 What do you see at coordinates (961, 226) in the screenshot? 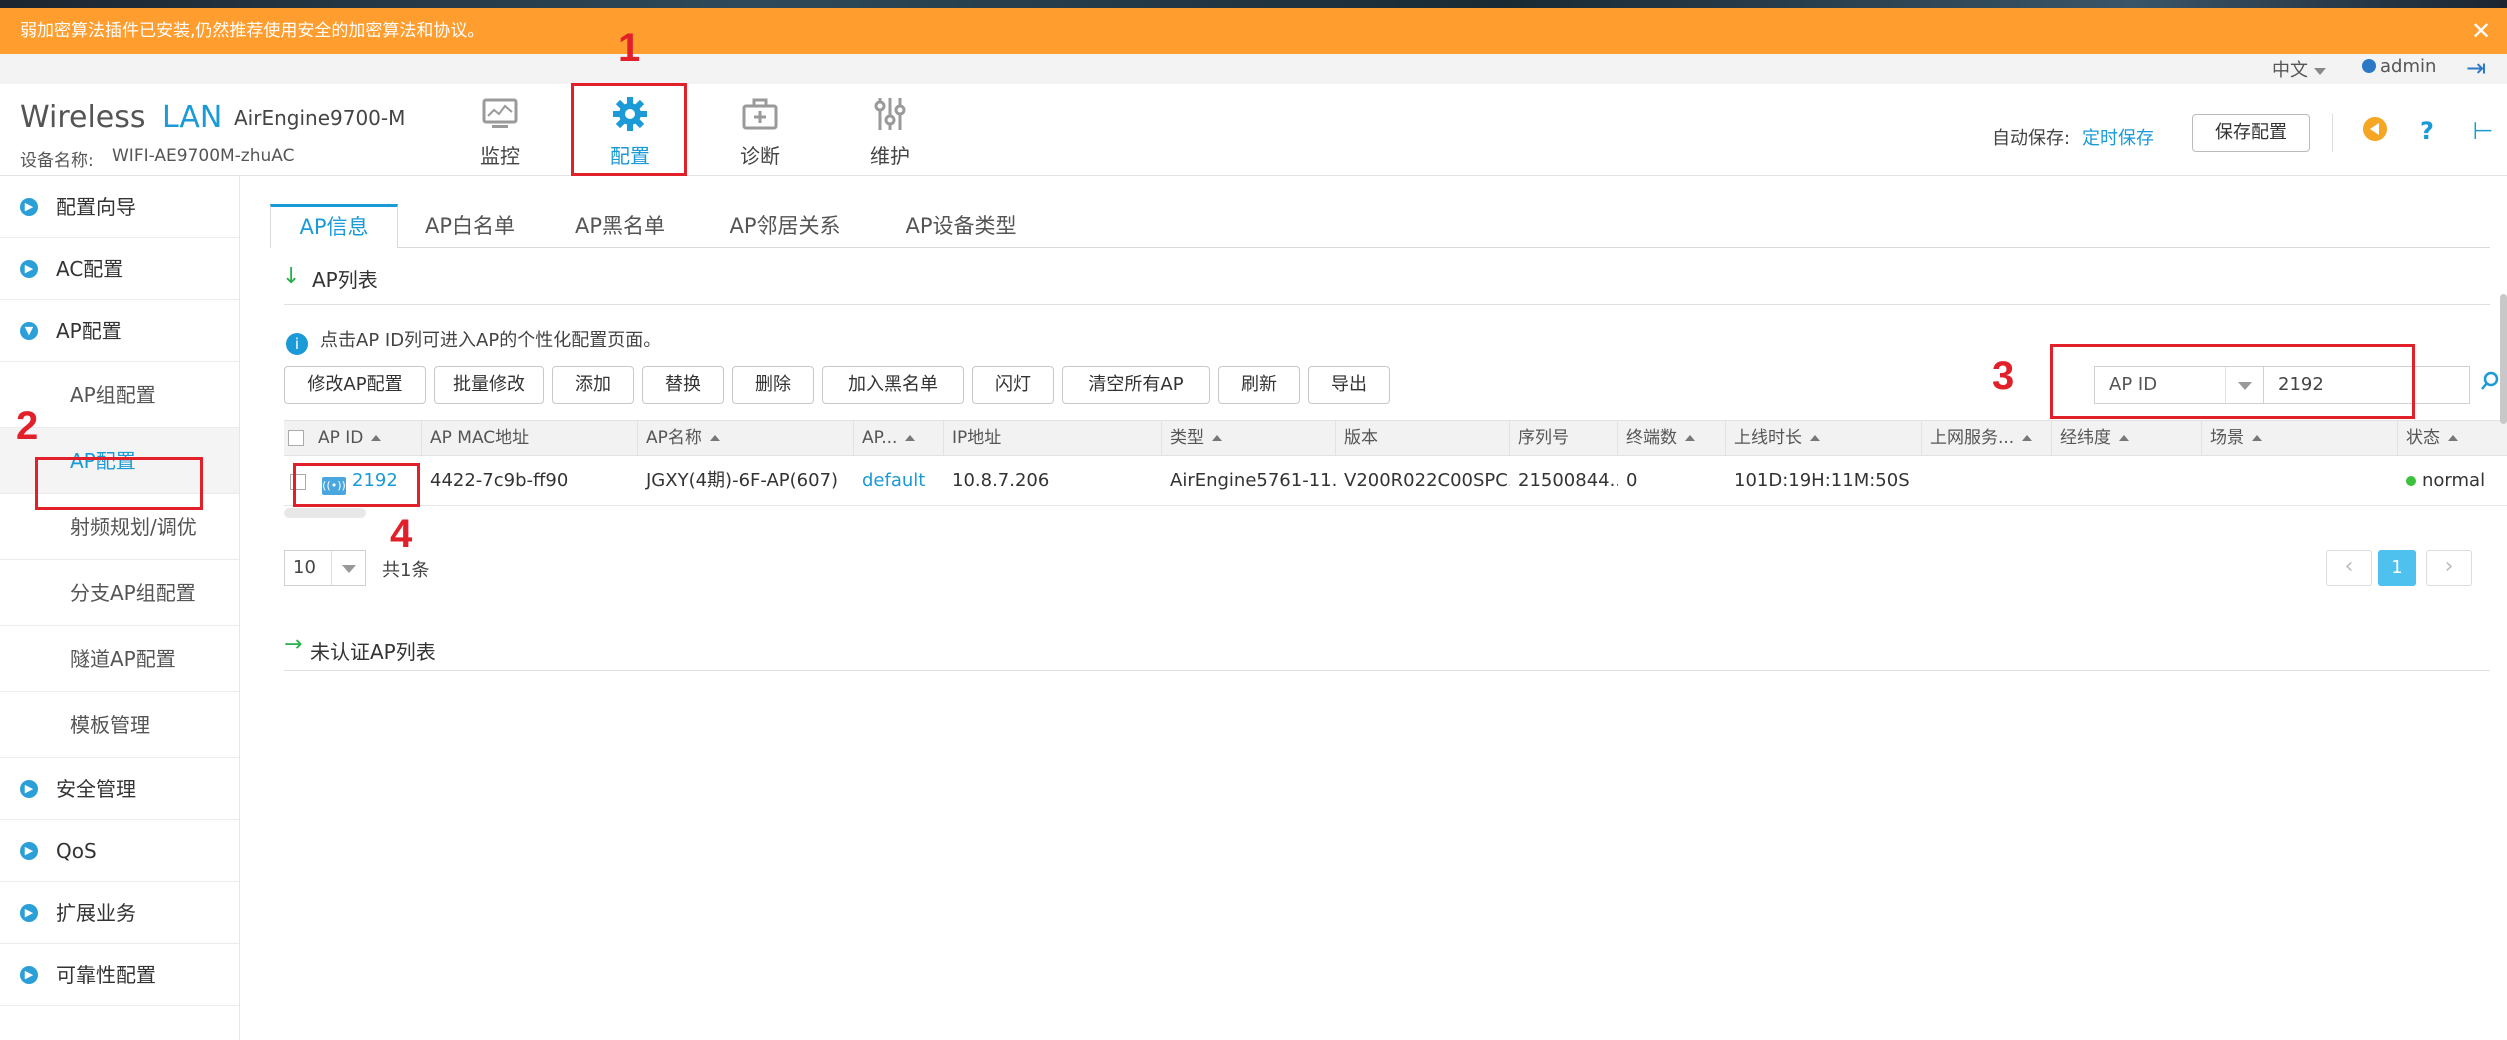
I see `tab-ap-device-type: AP设备类型` at bounding box center [961, 226].